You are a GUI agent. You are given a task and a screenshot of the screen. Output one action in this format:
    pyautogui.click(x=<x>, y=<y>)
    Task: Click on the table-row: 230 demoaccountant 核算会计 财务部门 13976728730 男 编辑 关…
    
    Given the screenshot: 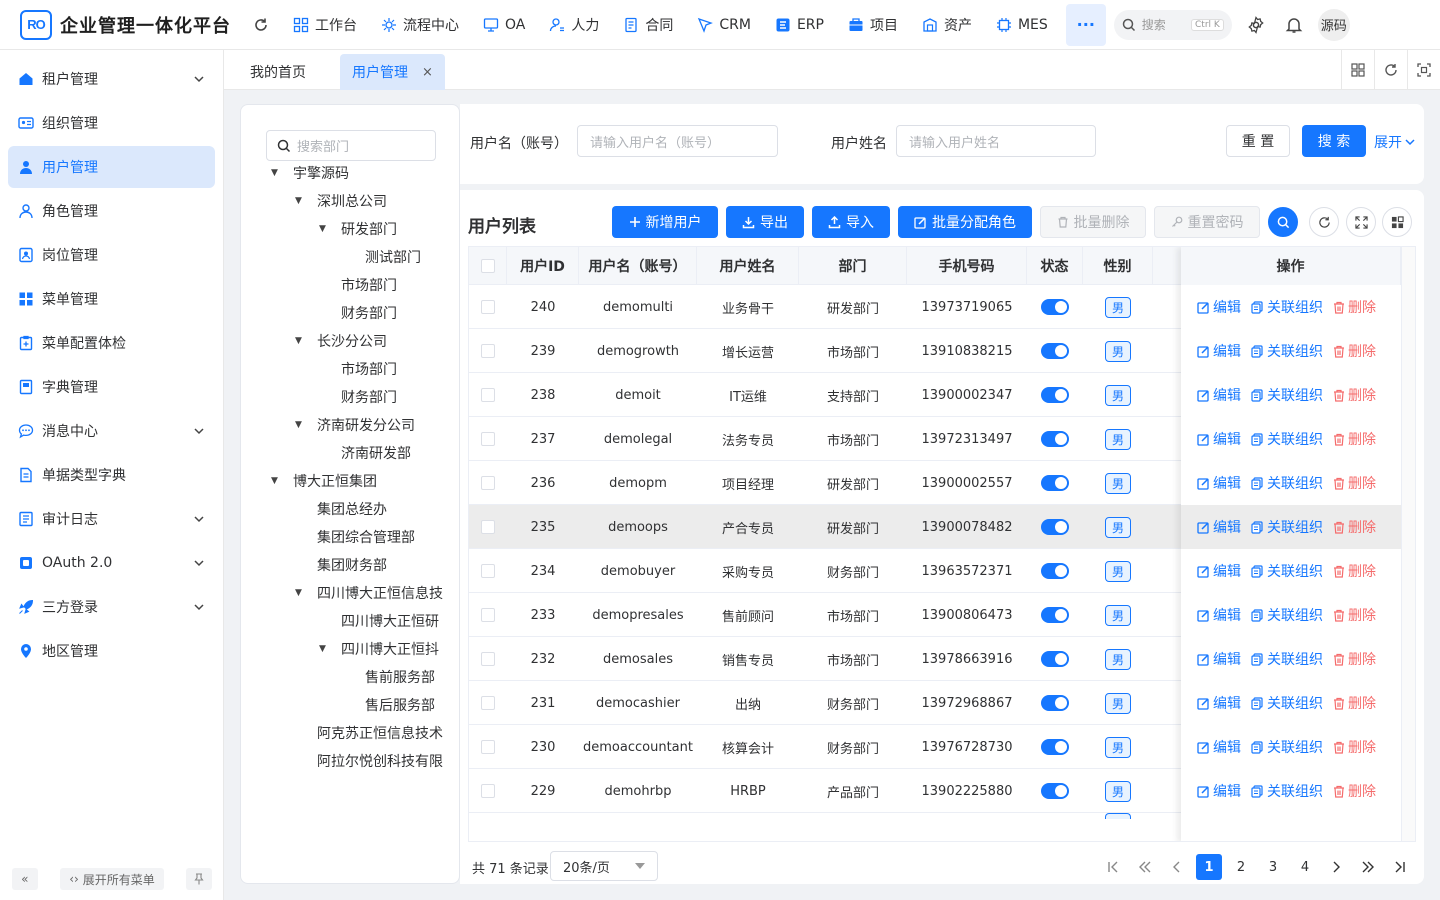 What is the action you would take?
    pyautogui.click(x=942, y=747)
    